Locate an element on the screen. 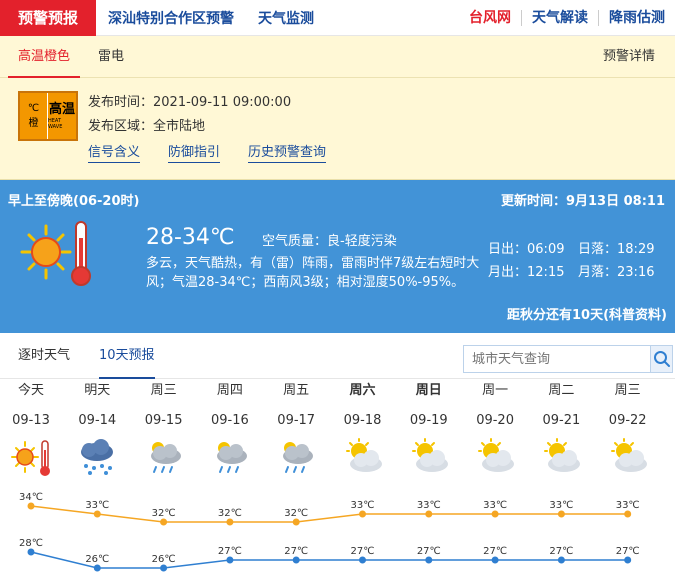  tab-thunder: 雷电 is located at coordinates (111, 57).